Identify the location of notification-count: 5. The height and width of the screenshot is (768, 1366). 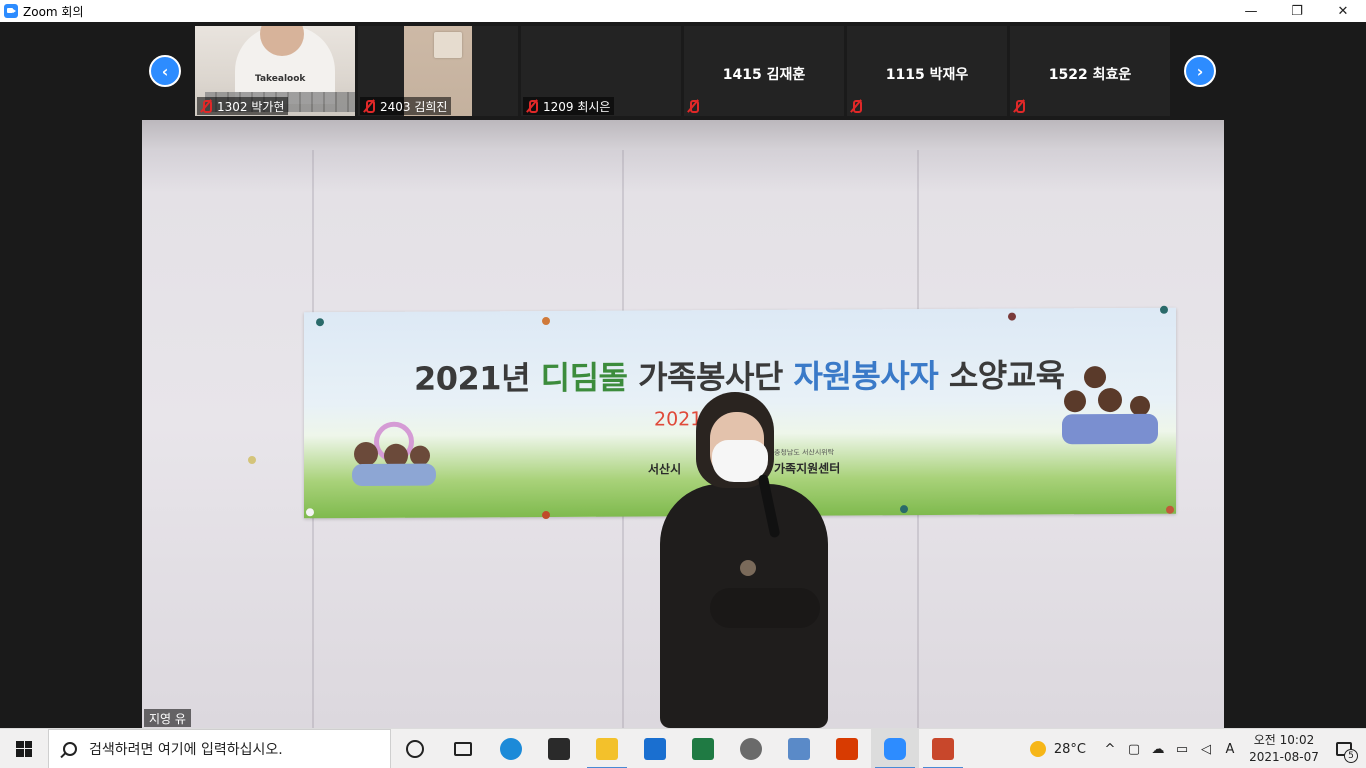
(1351, 756).